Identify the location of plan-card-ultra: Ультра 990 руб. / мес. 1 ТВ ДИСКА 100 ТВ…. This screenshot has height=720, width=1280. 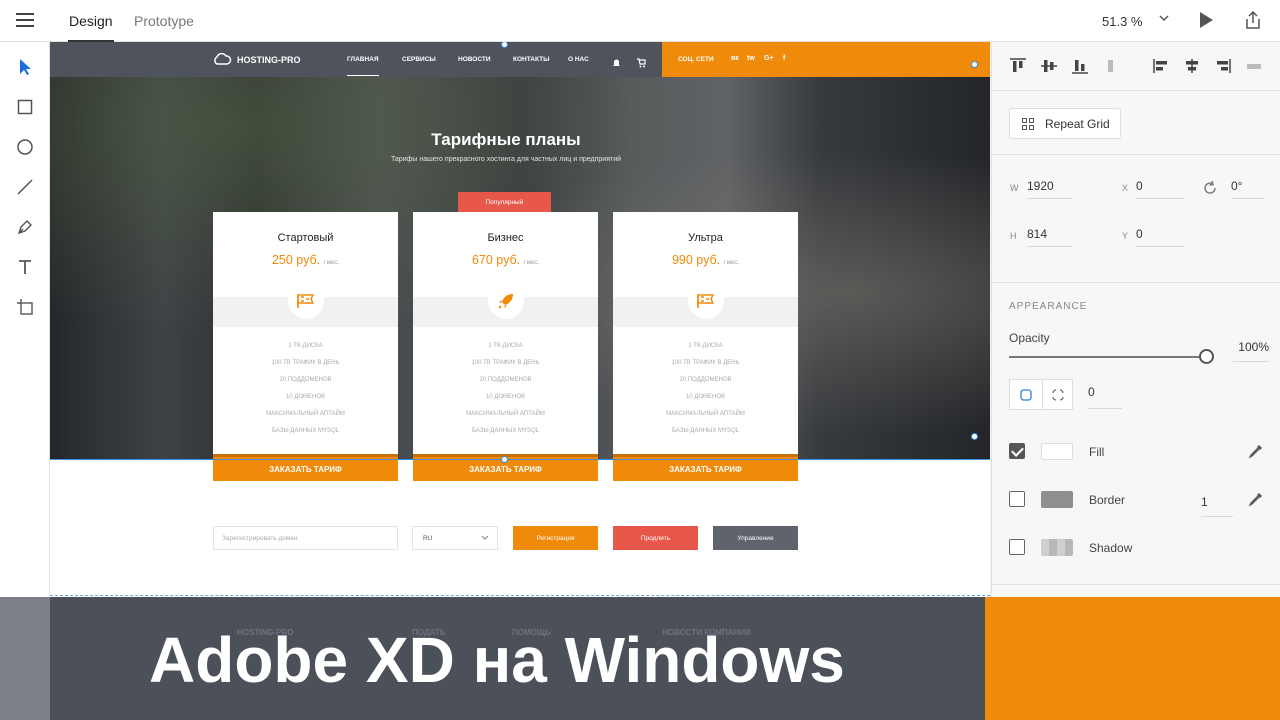
(705, 336).